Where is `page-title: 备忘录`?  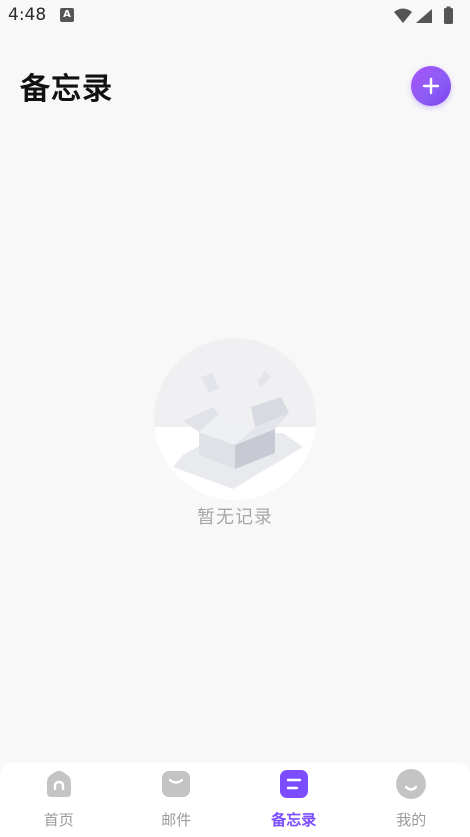
page-title: 备忘录 is located at coordinates (66, 89).